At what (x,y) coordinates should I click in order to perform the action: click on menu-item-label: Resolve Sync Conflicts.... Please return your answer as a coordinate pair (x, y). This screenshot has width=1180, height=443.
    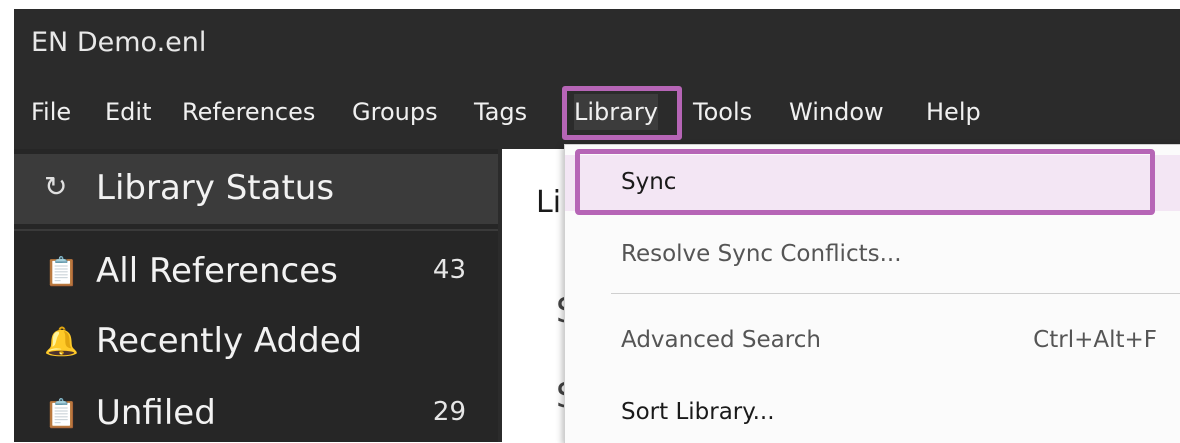
    Looking at the image, I should click on (761, 254).